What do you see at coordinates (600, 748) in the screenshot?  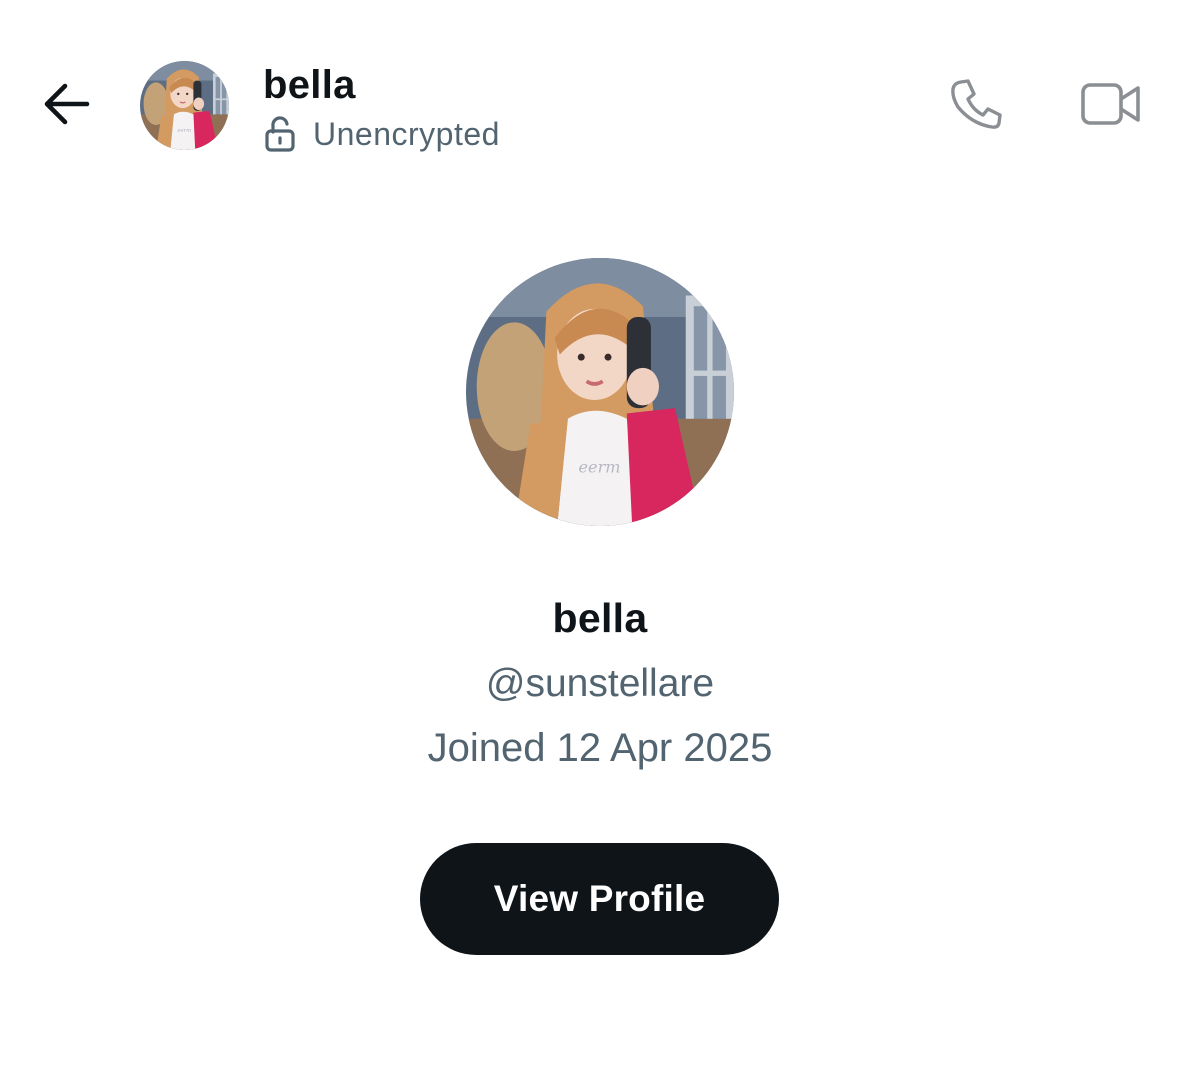 I see `profile-joined-date: Joined 12 Apr 2025` at bounding box center [600, 748].